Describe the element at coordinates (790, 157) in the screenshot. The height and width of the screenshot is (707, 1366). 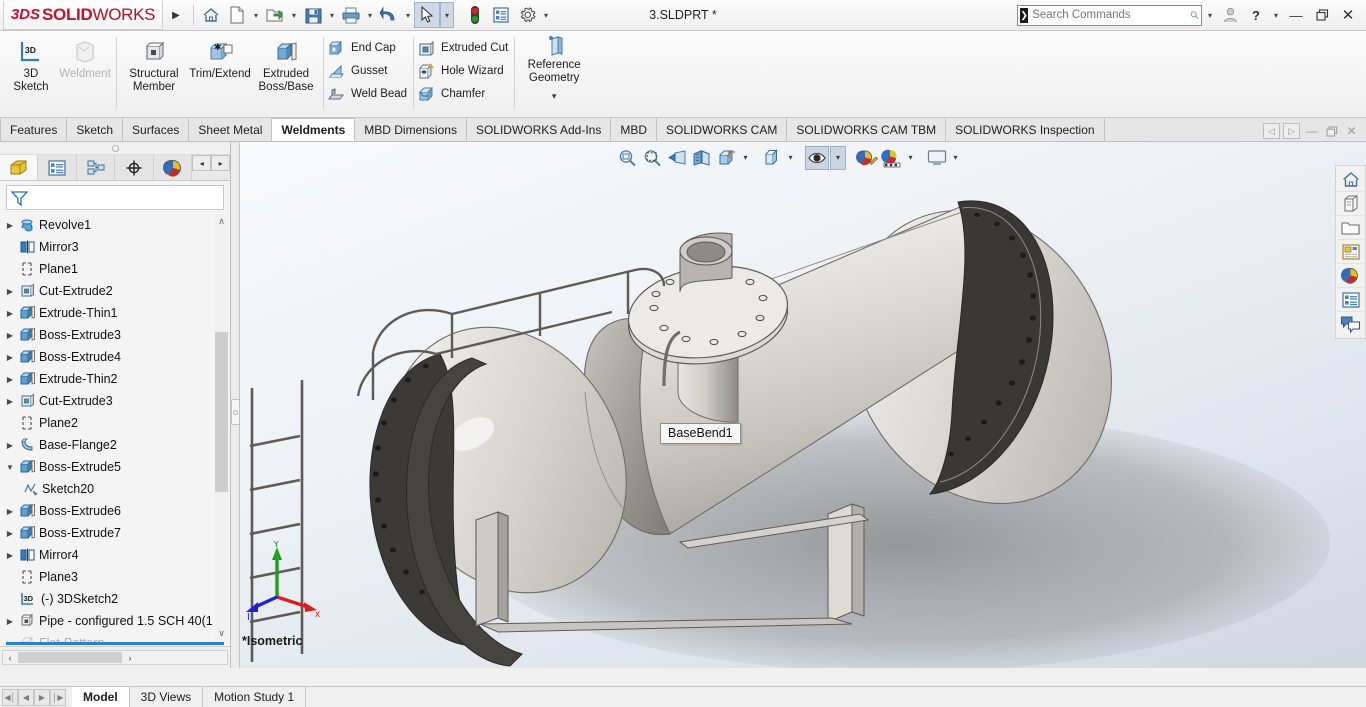
I see `display-style-caret: ▾` at that location.